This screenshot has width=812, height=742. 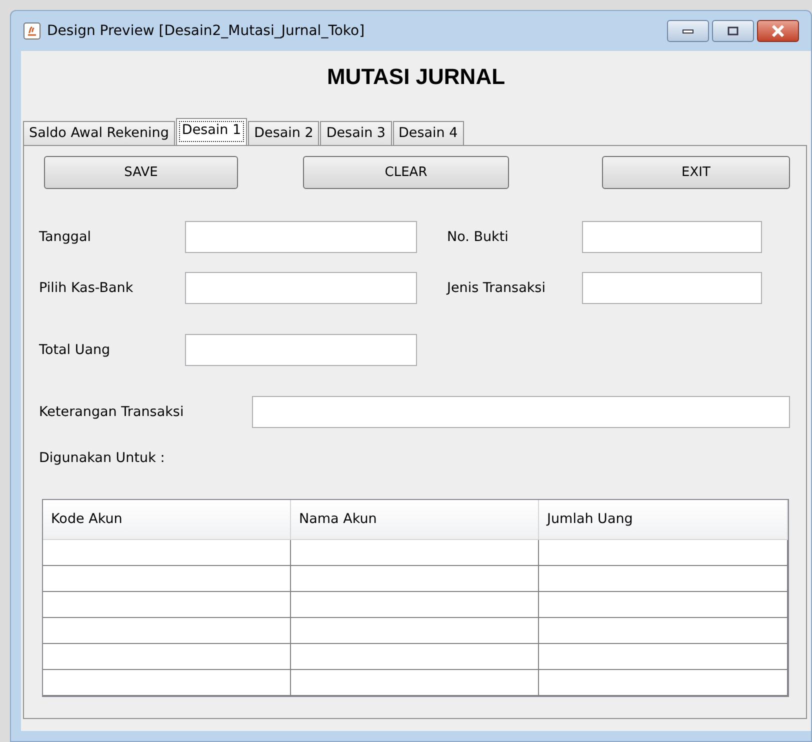 What do you see at coordinates (415, 520) in the screenshot?
I see `column-header: Nama Akun` at bounding box center [415, 520].